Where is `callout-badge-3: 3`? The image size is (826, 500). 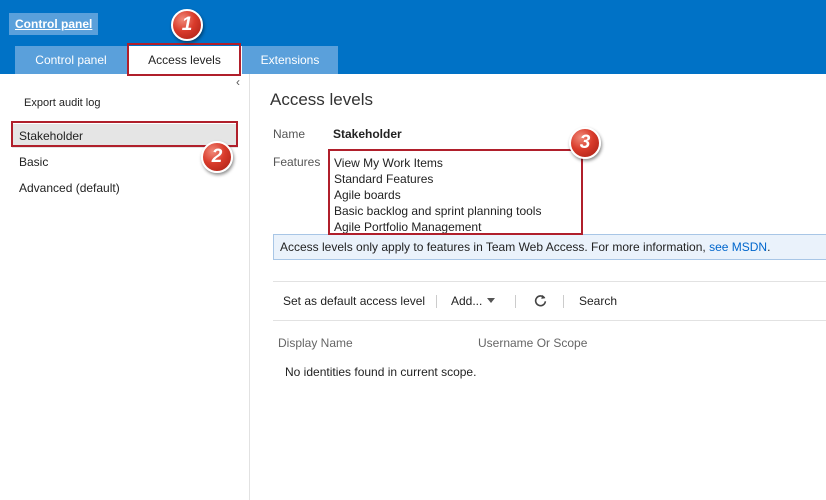
callout-badge-3: 3 is located at coordinates (585, 143).